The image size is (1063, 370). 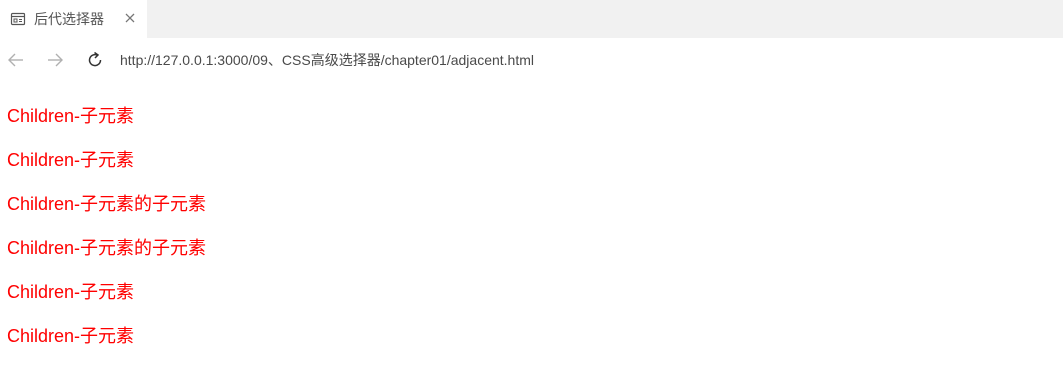 What do you see at coordinates (18, 19) in the screenshot?
I see `page-icon` at bounding box center [18, 19].